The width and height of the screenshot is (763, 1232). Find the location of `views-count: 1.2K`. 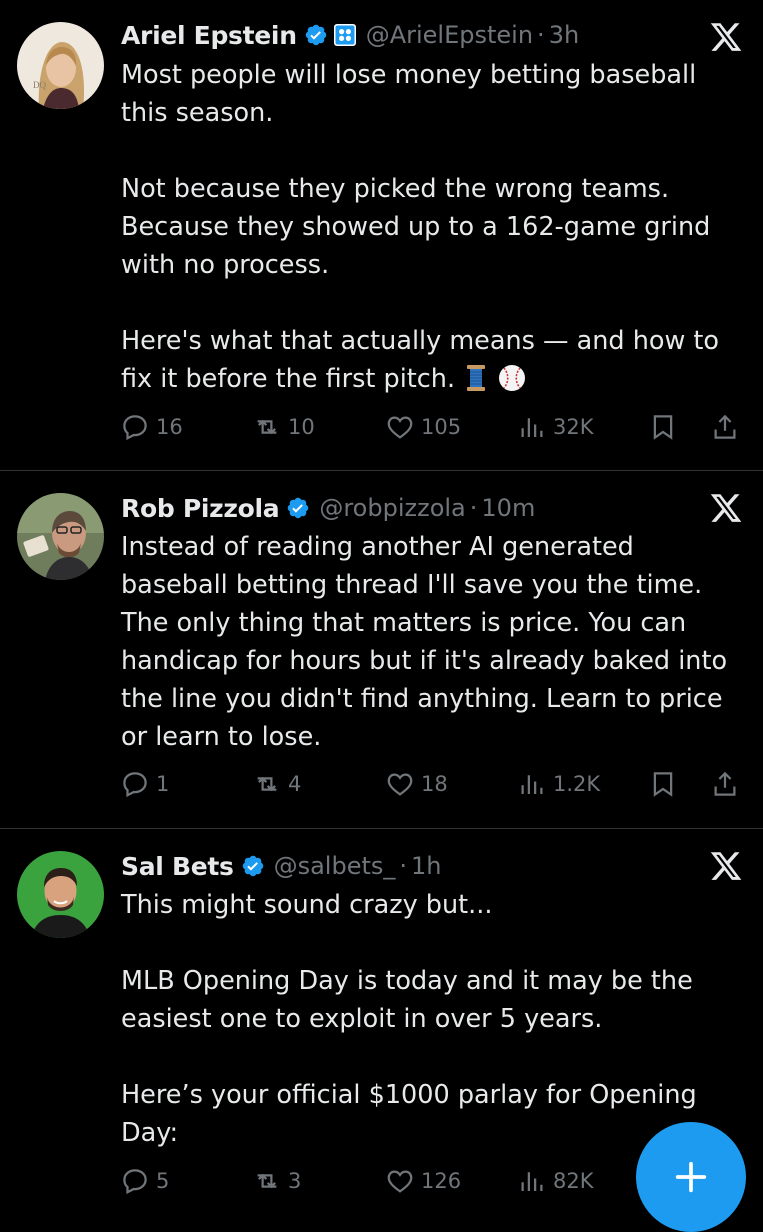

views-count: 1.2K is located at coordinates (577, 784).